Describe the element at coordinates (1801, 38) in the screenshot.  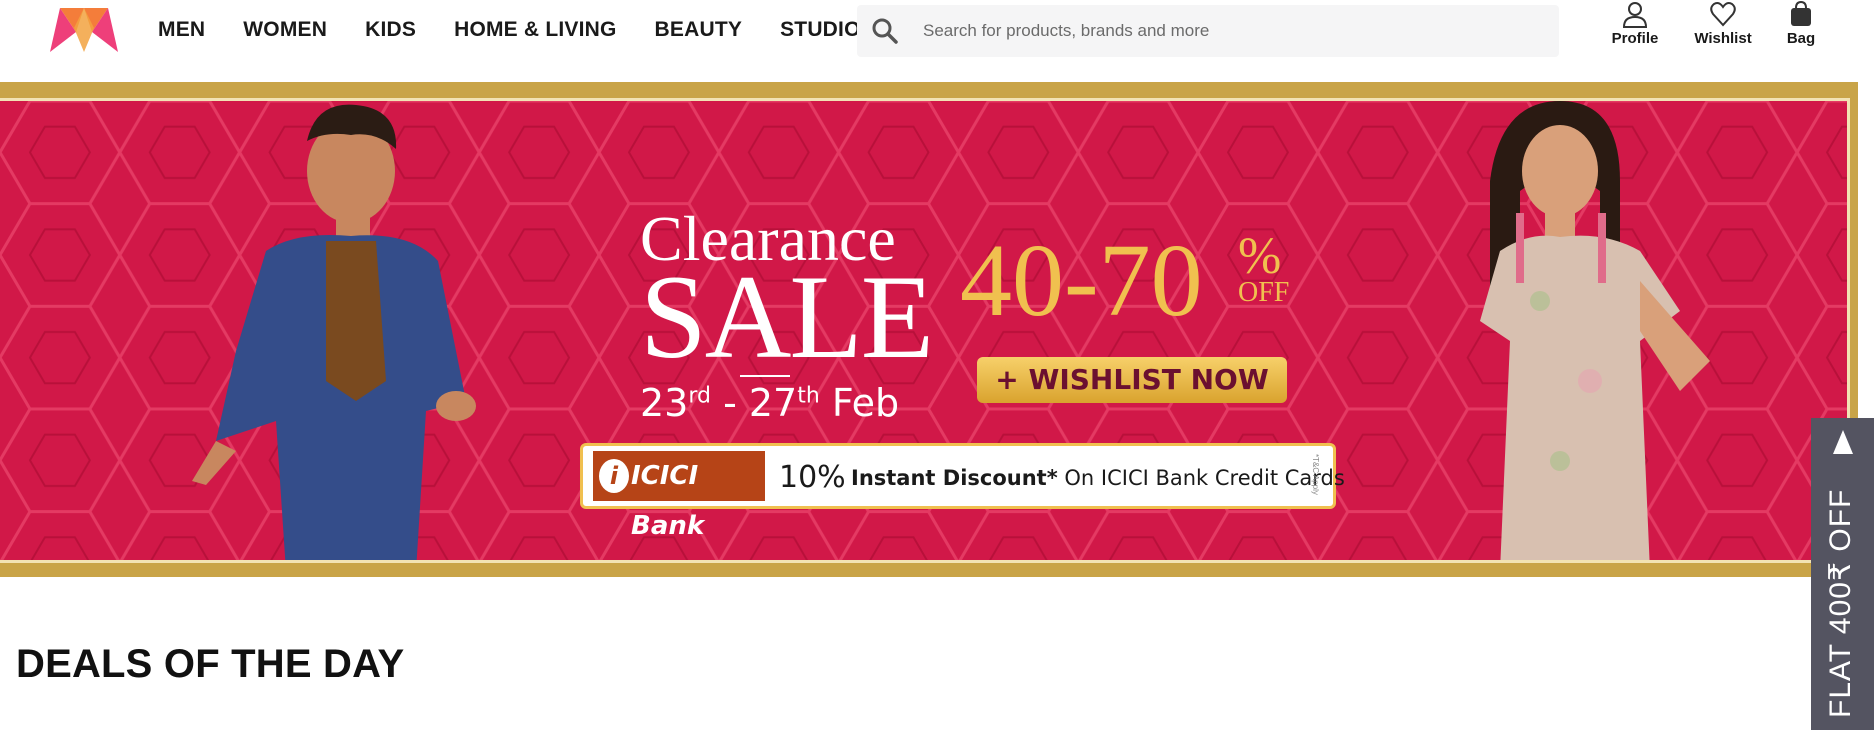
I see `bag-label: Bag` at that location.